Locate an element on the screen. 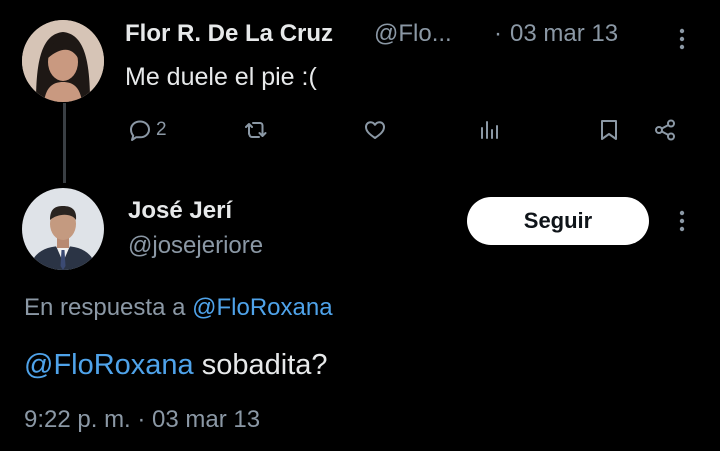 This screenshot has width=720, height=451. share-icon is located at coordinates (665, 130).